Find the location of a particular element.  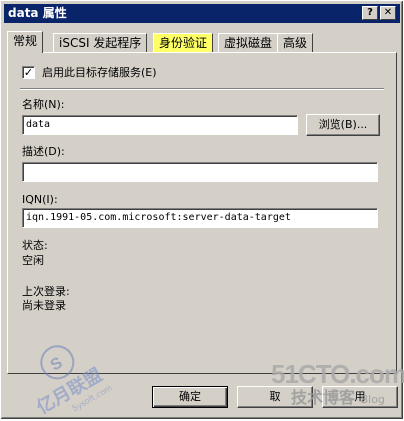

separator is located at coordinates (202, 89).